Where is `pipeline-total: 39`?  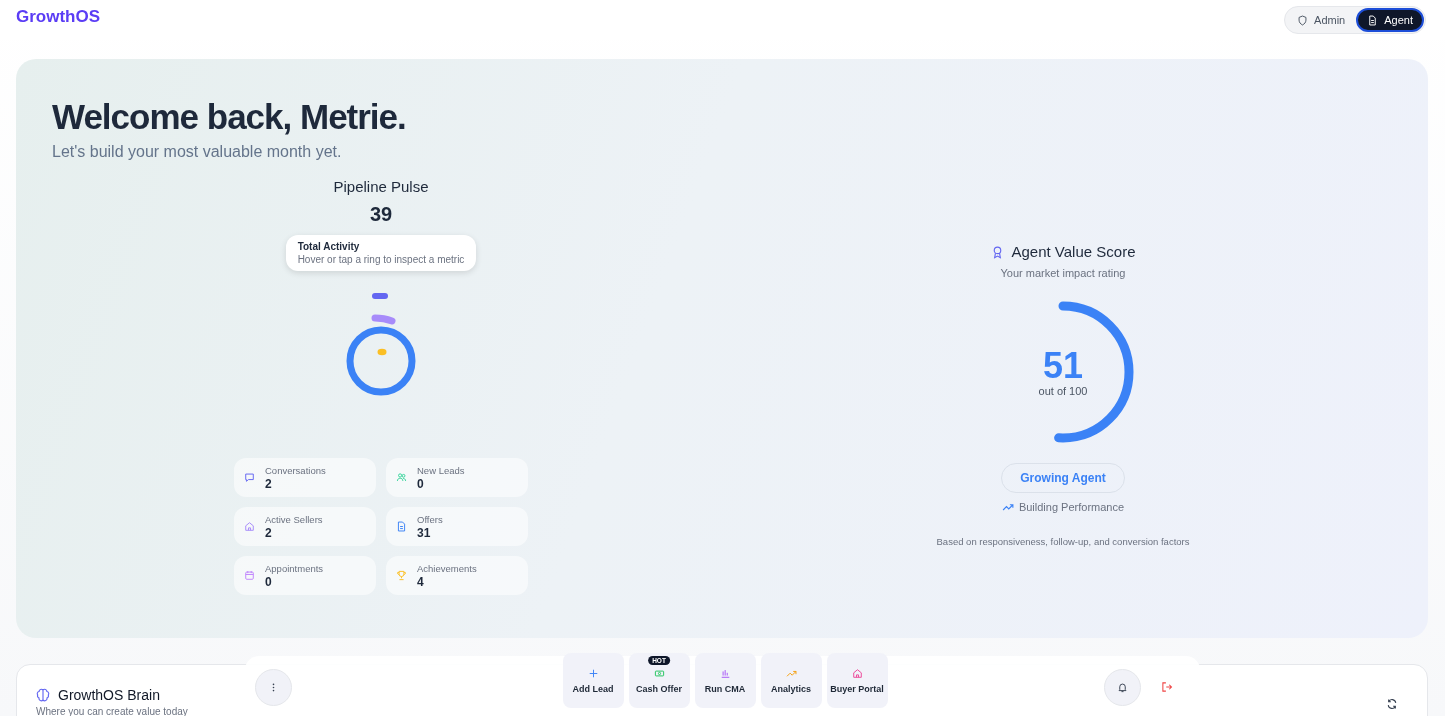 pipeline-total: 39 is located at coordinates (381, 214).